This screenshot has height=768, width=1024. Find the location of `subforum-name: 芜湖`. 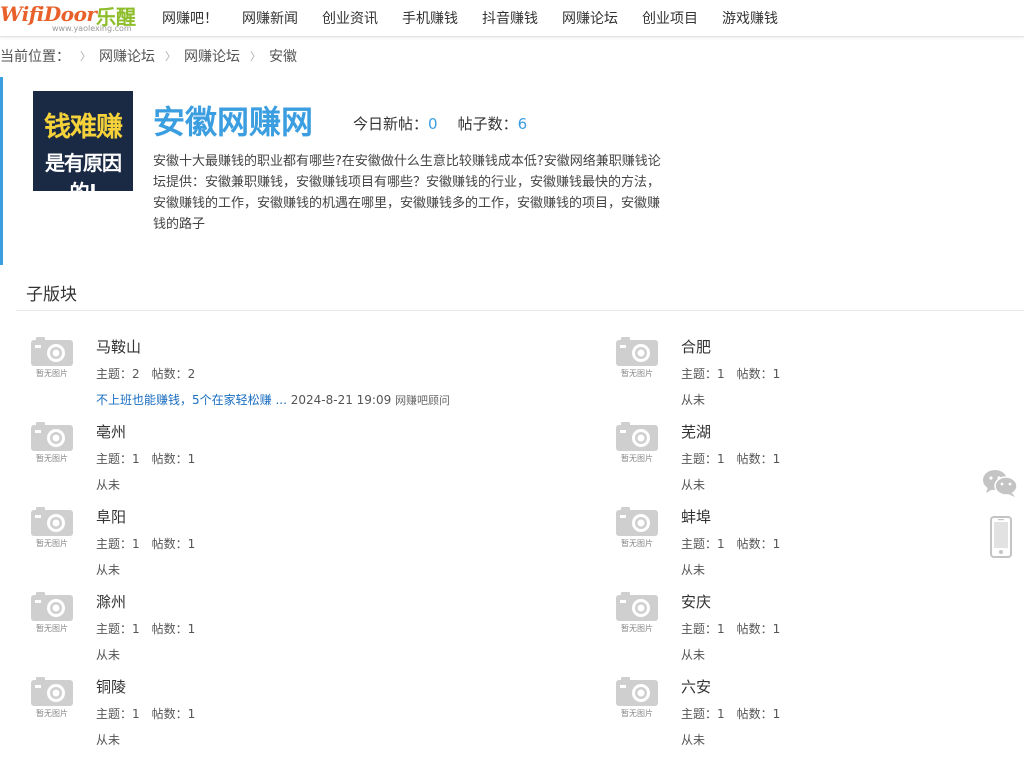

subforum-name: 芜湖 is located at coordinates (696, 431).